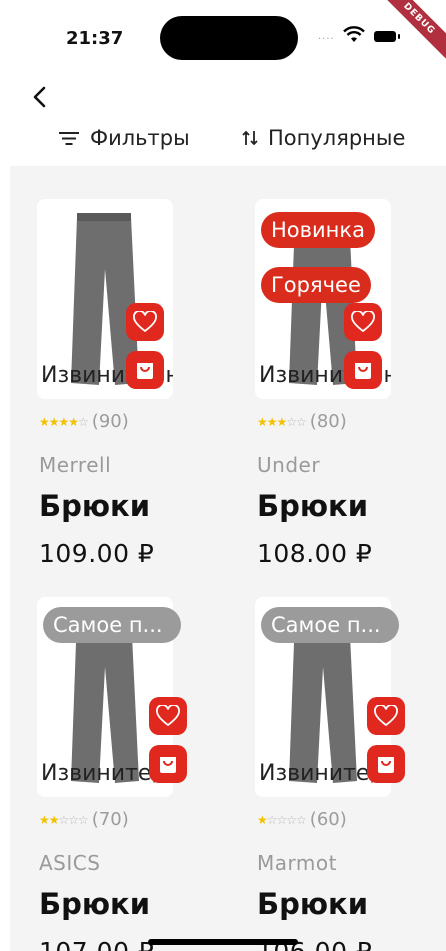  Describe the element at coordinates (250, 138) in the screenshot. I see `sort-arrows-icon` at that location.